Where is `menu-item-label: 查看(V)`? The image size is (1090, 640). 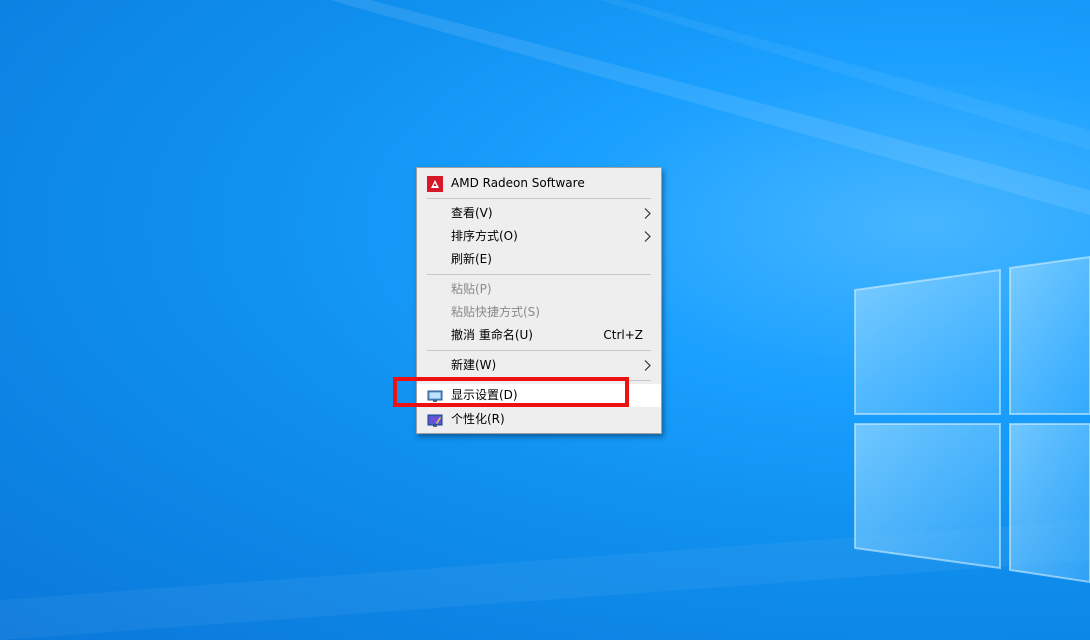
menu-item-label: 查看(V) is located at coordinates (472, 213).